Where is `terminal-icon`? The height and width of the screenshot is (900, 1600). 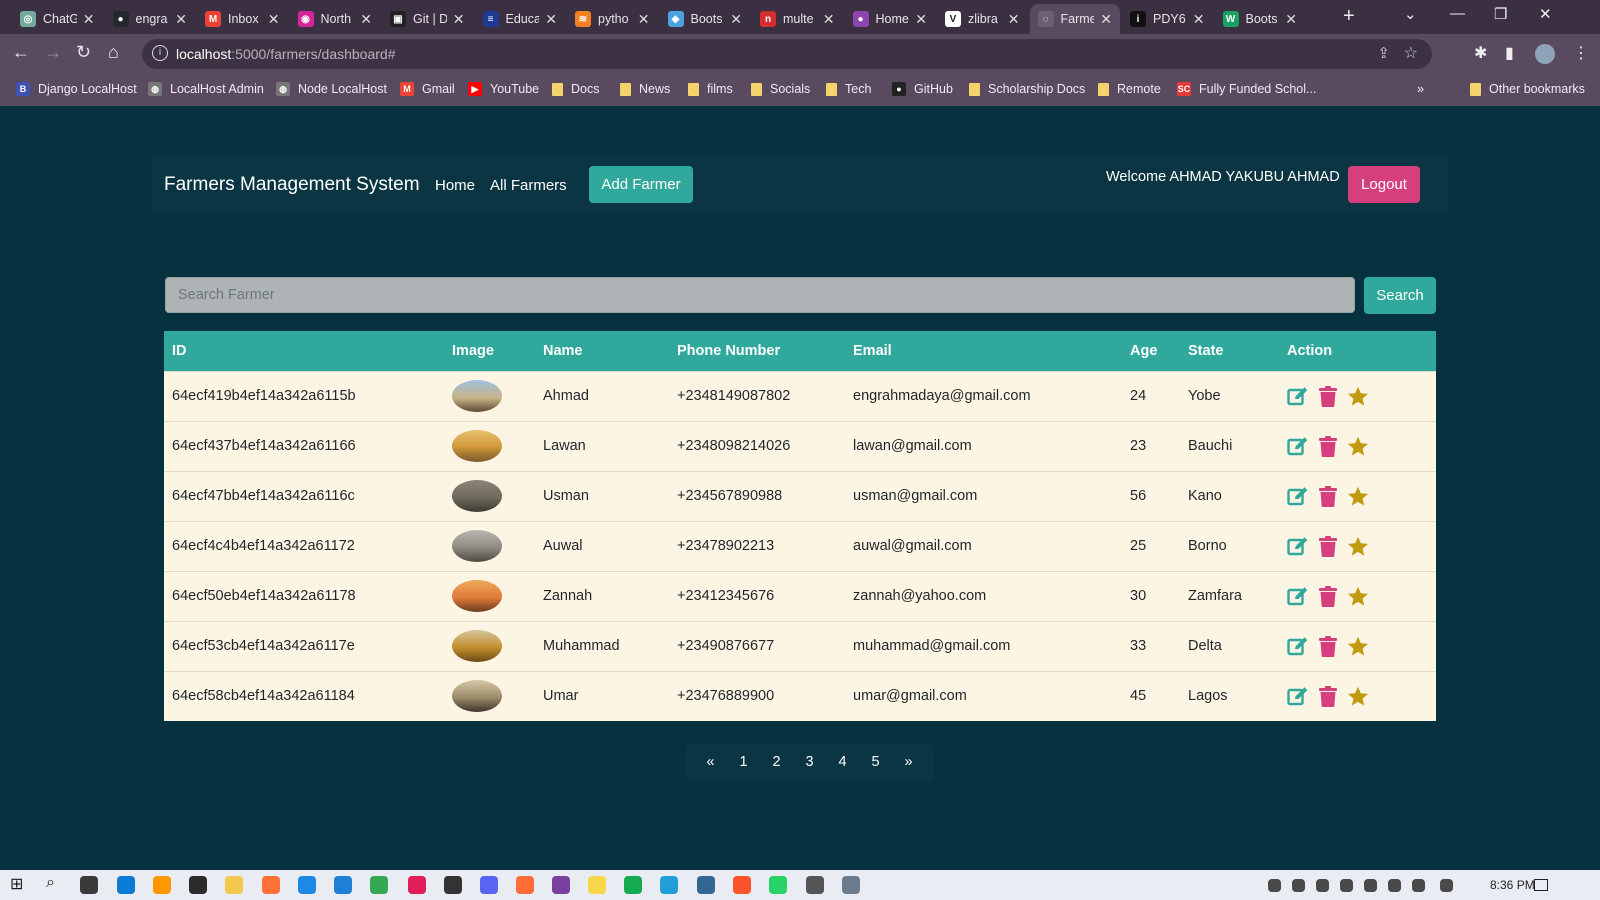
terminal-icon is located at coordinates (453, 885).